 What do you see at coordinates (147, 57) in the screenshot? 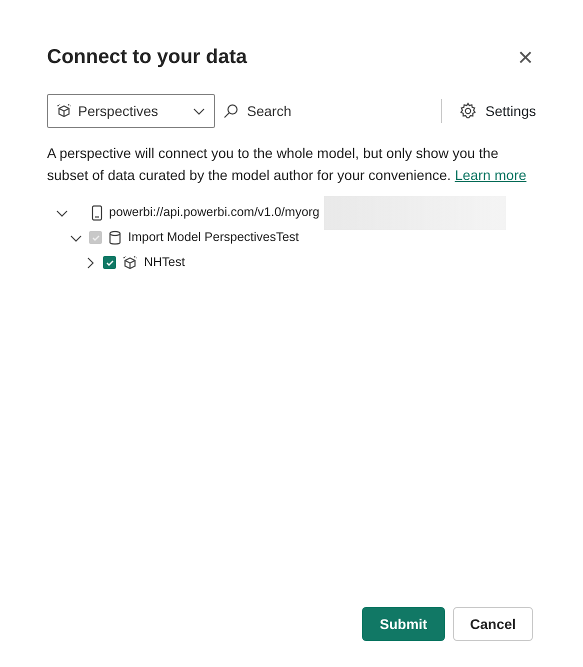
I see `dialog-title: Connect to your data` at bounding box center [147, 57].